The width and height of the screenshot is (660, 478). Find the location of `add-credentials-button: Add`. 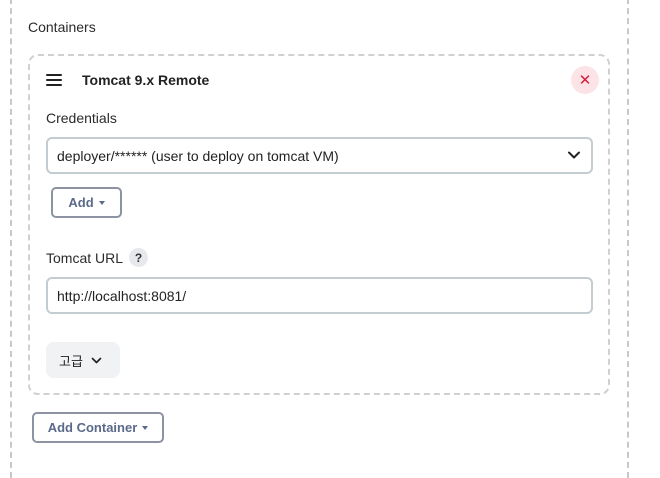

add-credentials-button: Add is located at coordinates (86, 202).